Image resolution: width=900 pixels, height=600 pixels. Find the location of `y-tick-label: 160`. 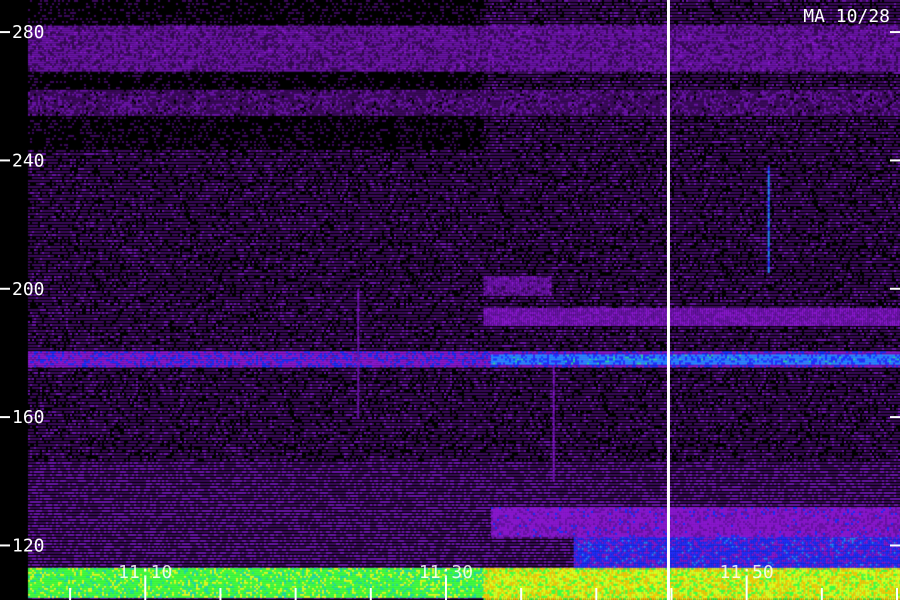

y-tick-label: 160 is located at coordinates (28, 417).